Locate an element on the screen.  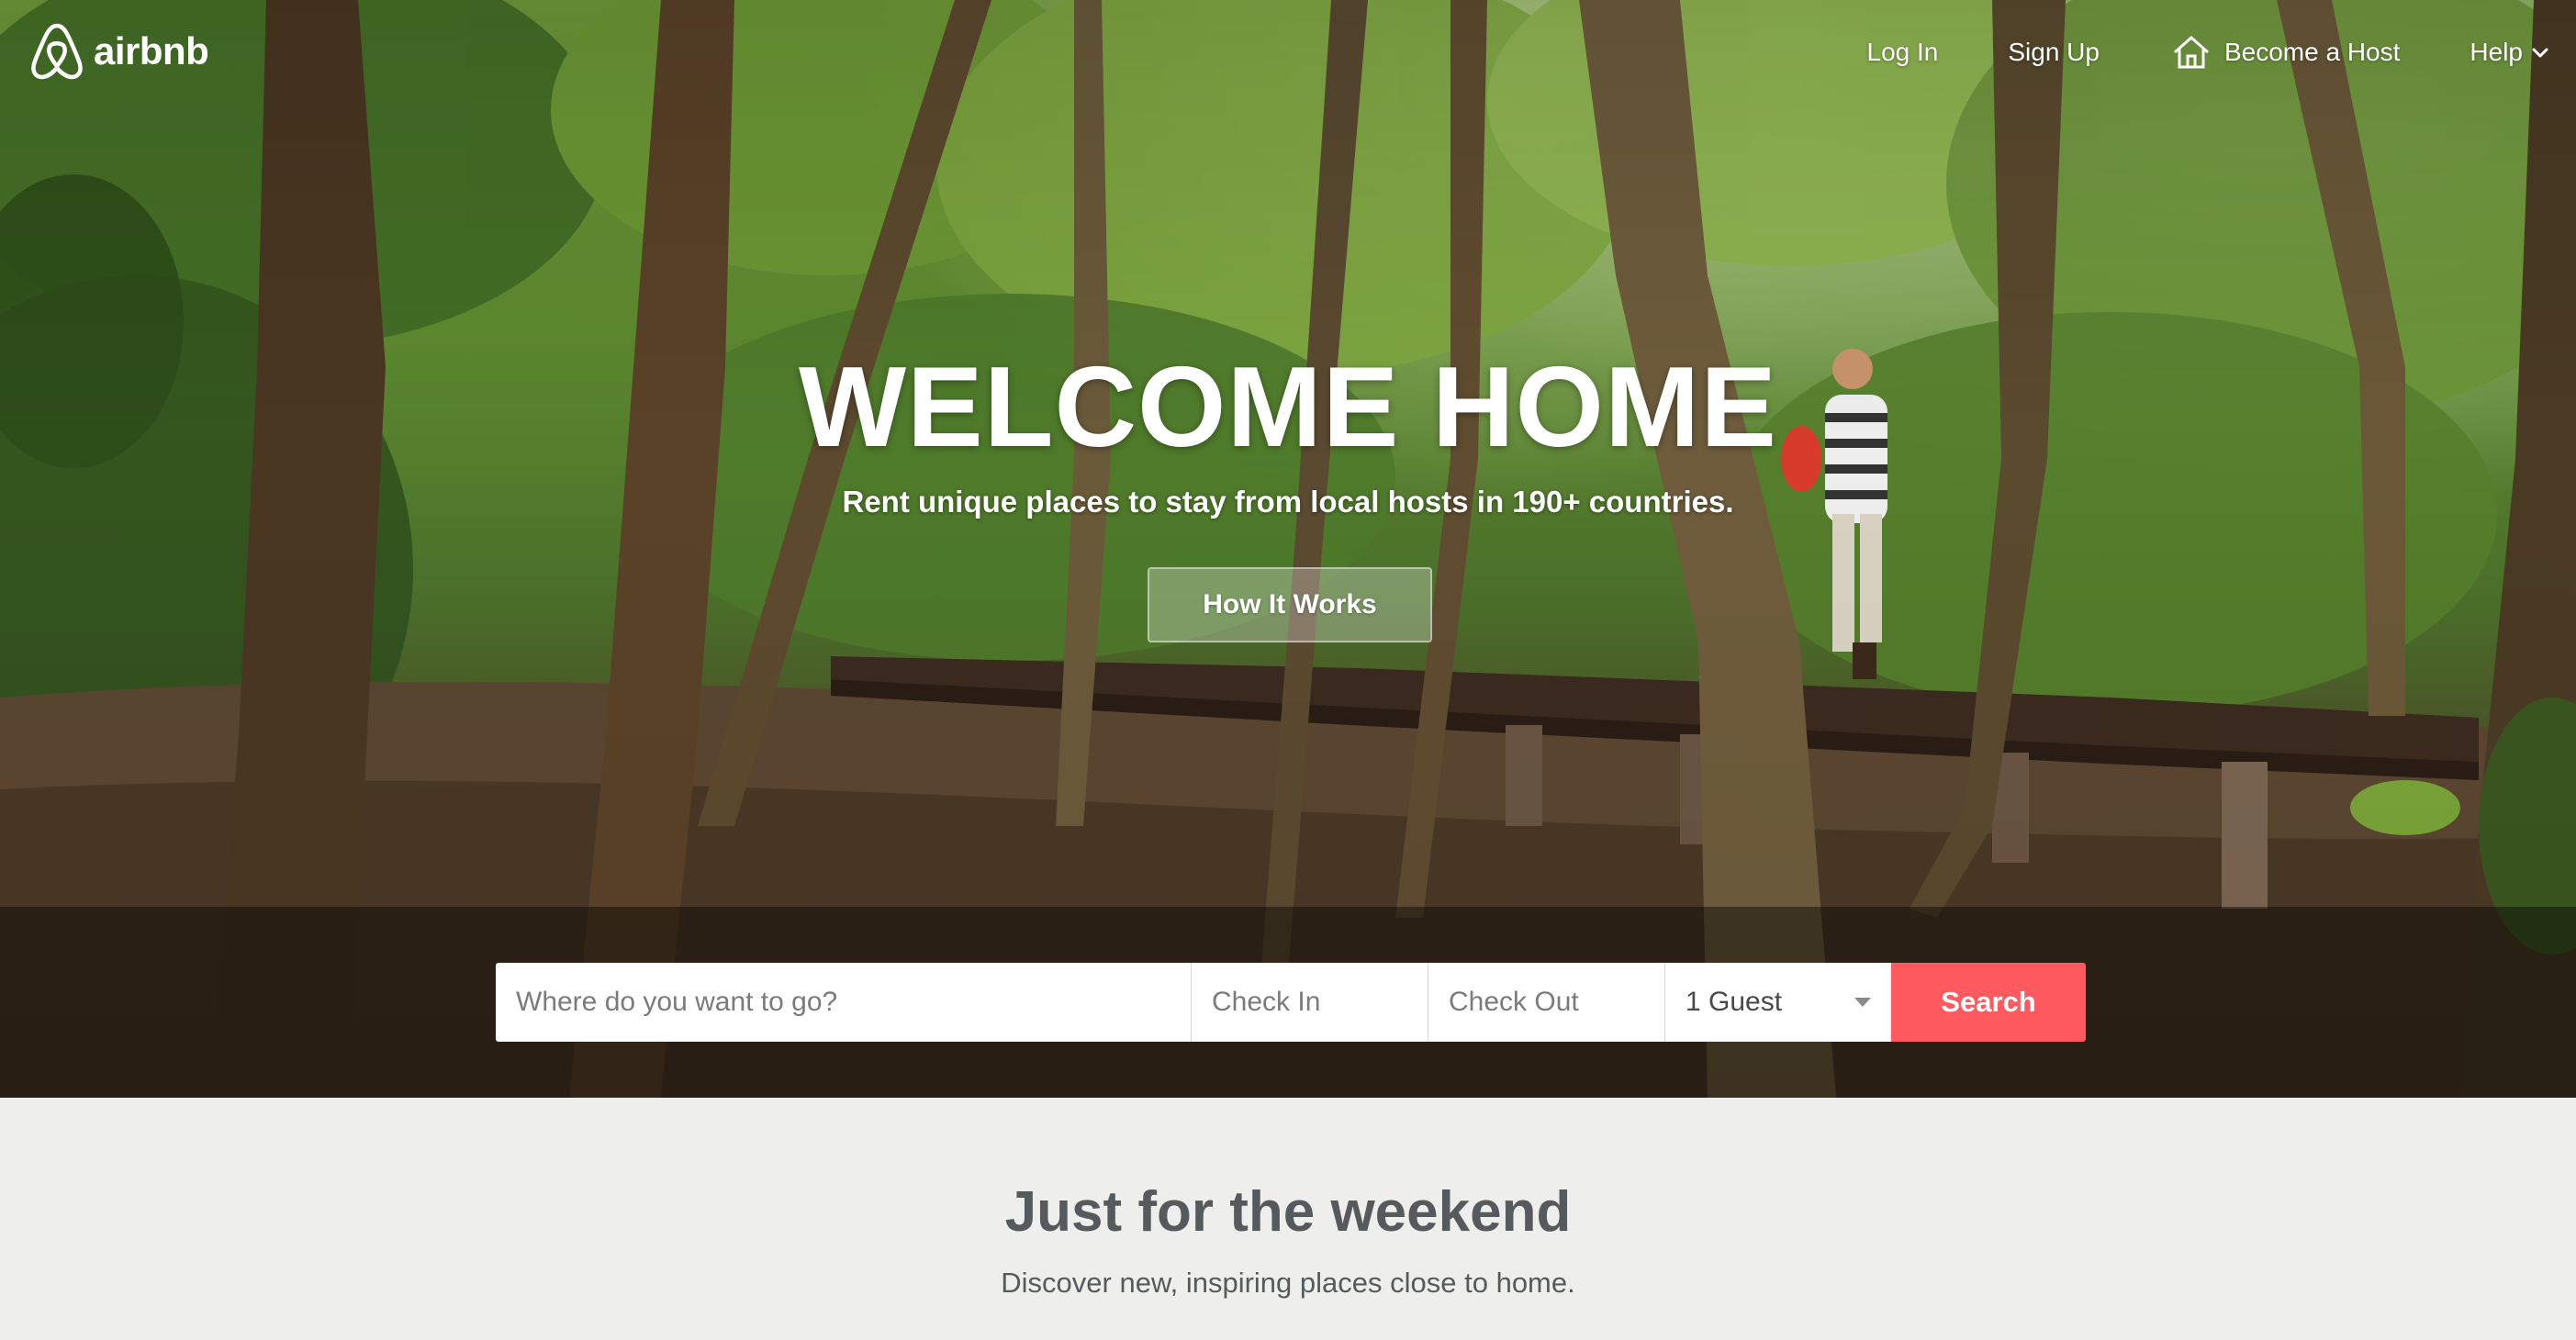
dropdown-caret-icon is located at coordinates (1862, 1003).